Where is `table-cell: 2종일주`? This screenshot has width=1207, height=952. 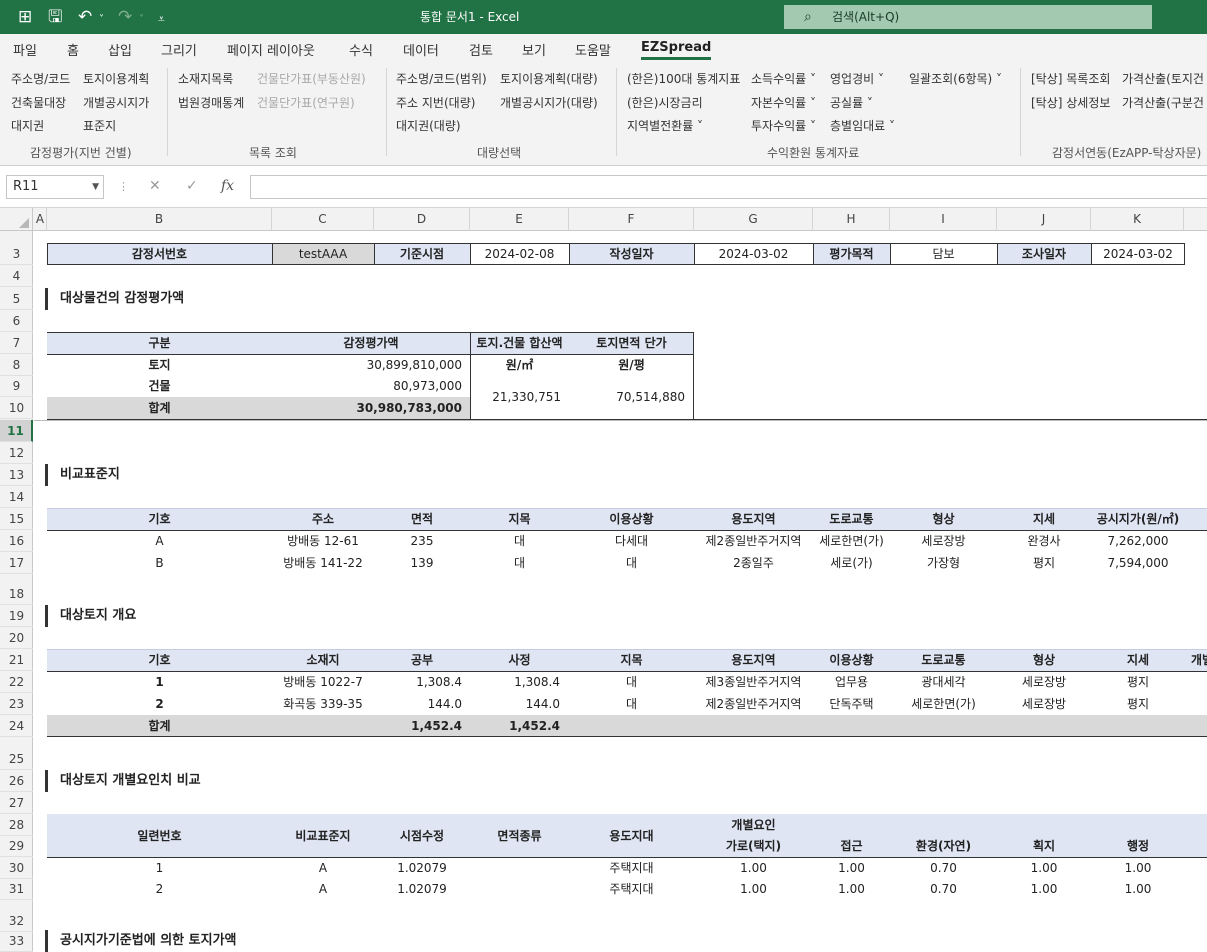 table-cell: 2종일주 is located at coordinates (753, 563).